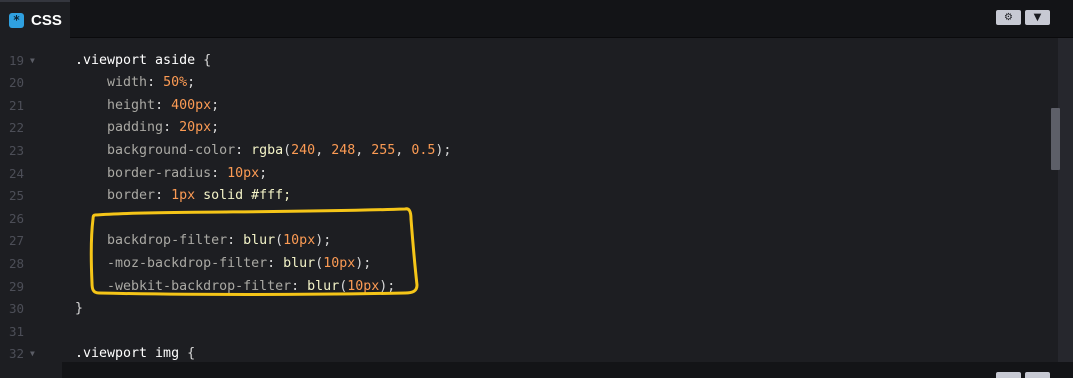 The width and height of the screenshot is (1073, 378). I want to click on code-text: border-radius: 10px;, so click(171, 174).